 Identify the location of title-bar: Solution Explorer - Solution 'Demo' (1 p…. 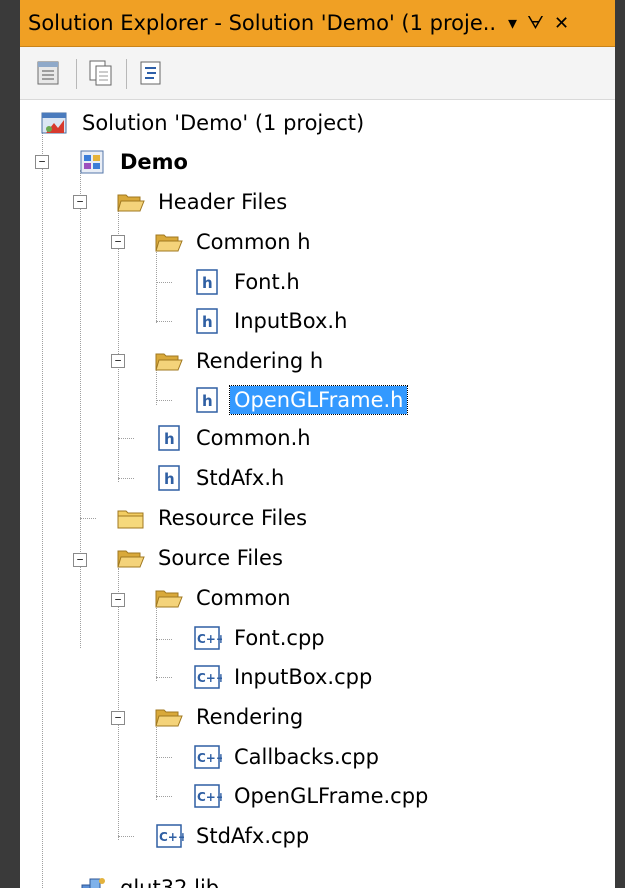
(317, 23).